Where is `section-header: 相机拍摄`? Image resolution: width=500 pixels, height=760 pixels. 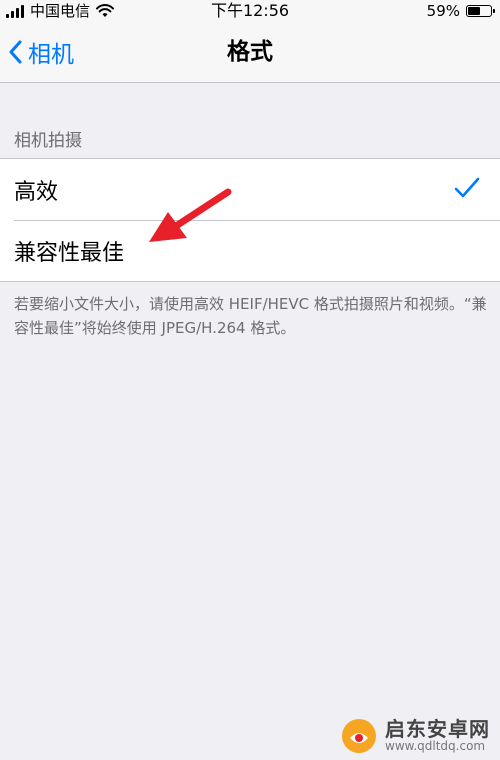 section-header: 相机拍摄 is located at coordinates (48, 141).